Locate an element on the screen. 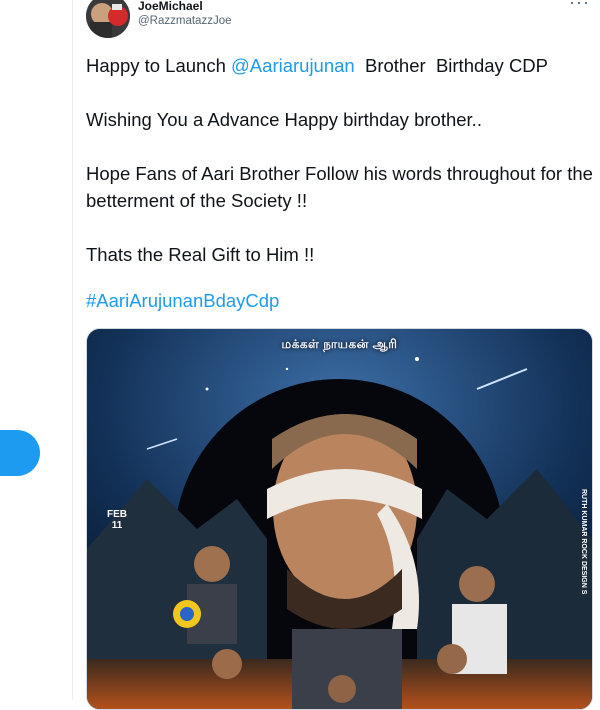  author-name: JoeMichael is located at coordinates (170, 6).